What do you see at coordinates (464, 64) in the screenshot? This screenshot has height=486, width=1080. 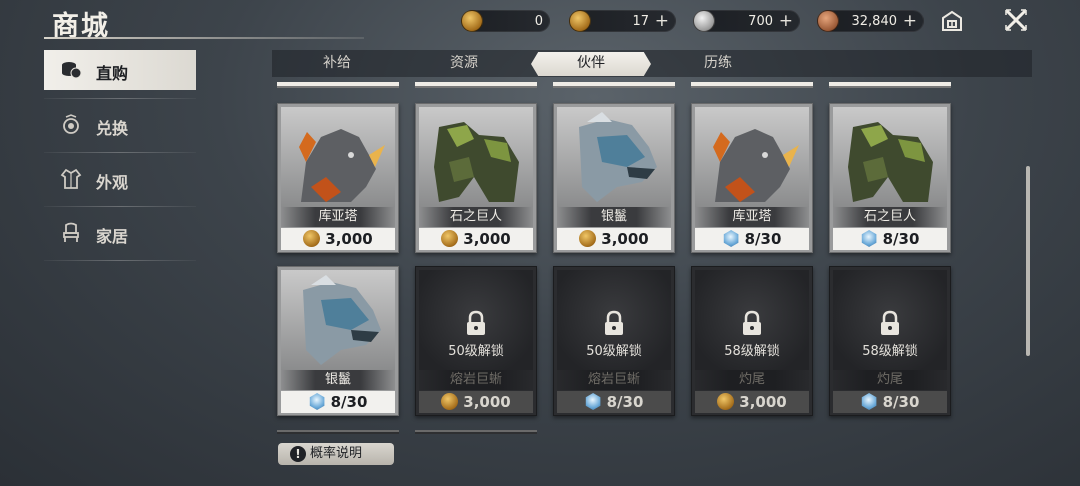 I see `tab-resources: 资源` at bounding box center [464, 64].